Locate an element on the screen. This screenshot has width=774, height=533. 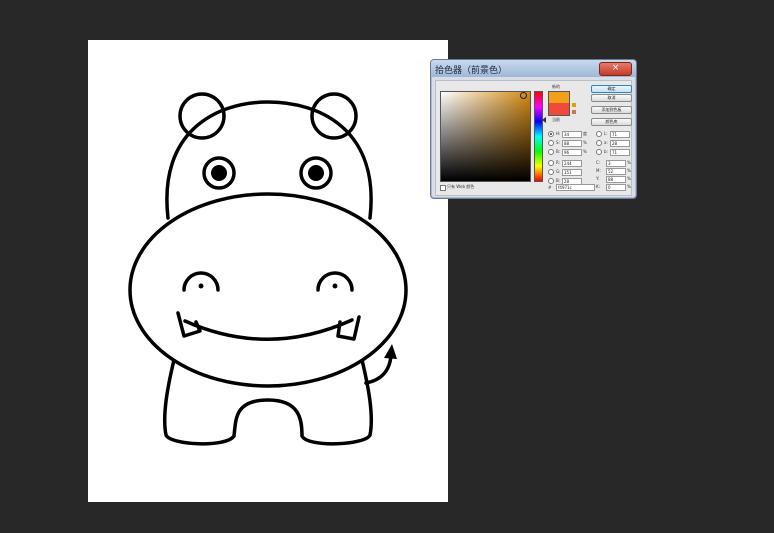
hue-radio is located at coordinates (551, 134).